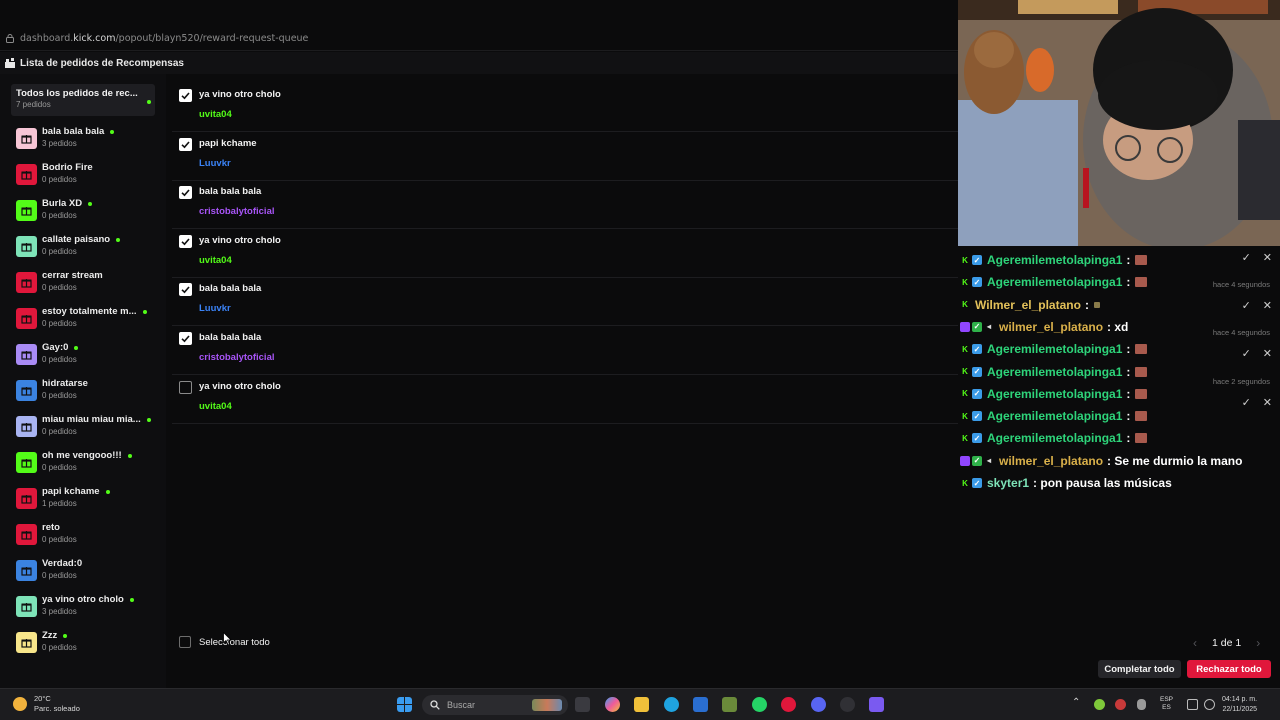 This screenshot has width=1280, height=720. I want to click on minecraft-icon, so click(729, 704).